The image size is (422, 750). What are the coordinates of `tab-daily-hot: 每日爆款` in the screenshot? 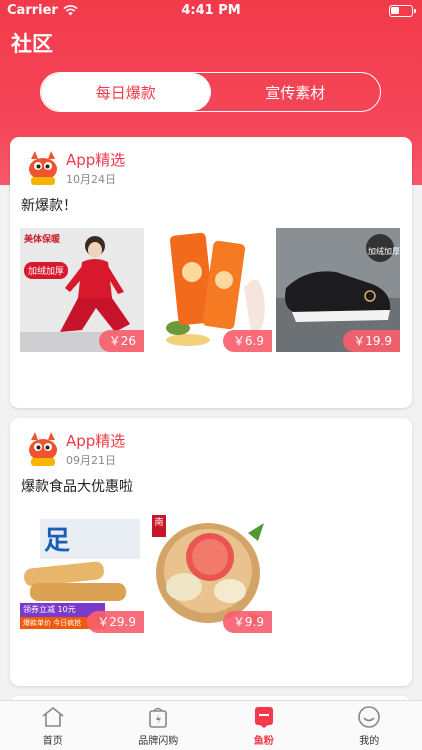 It's located at (126, 92).